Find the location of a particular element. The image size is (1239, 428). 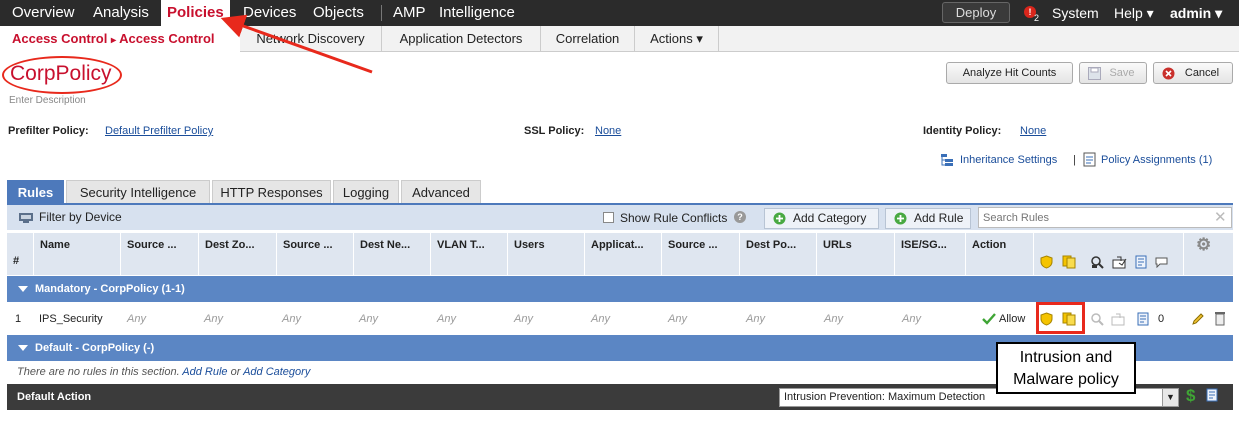

show-conflicts-checkbox is located at coordinates (608, 217).